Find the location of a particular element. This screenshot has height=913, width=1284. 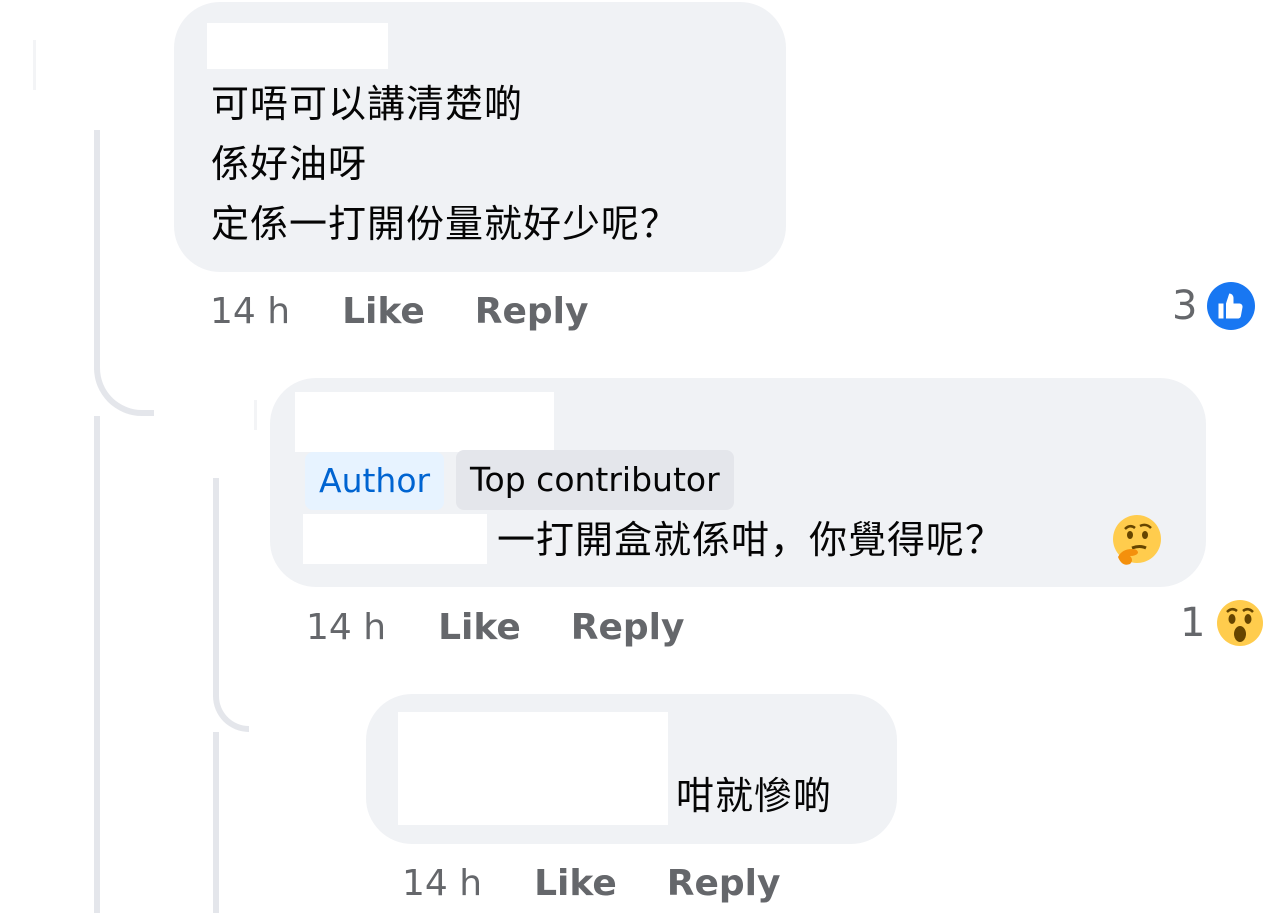

reaction-summary: 3 is located at coordinates (1214, 306).